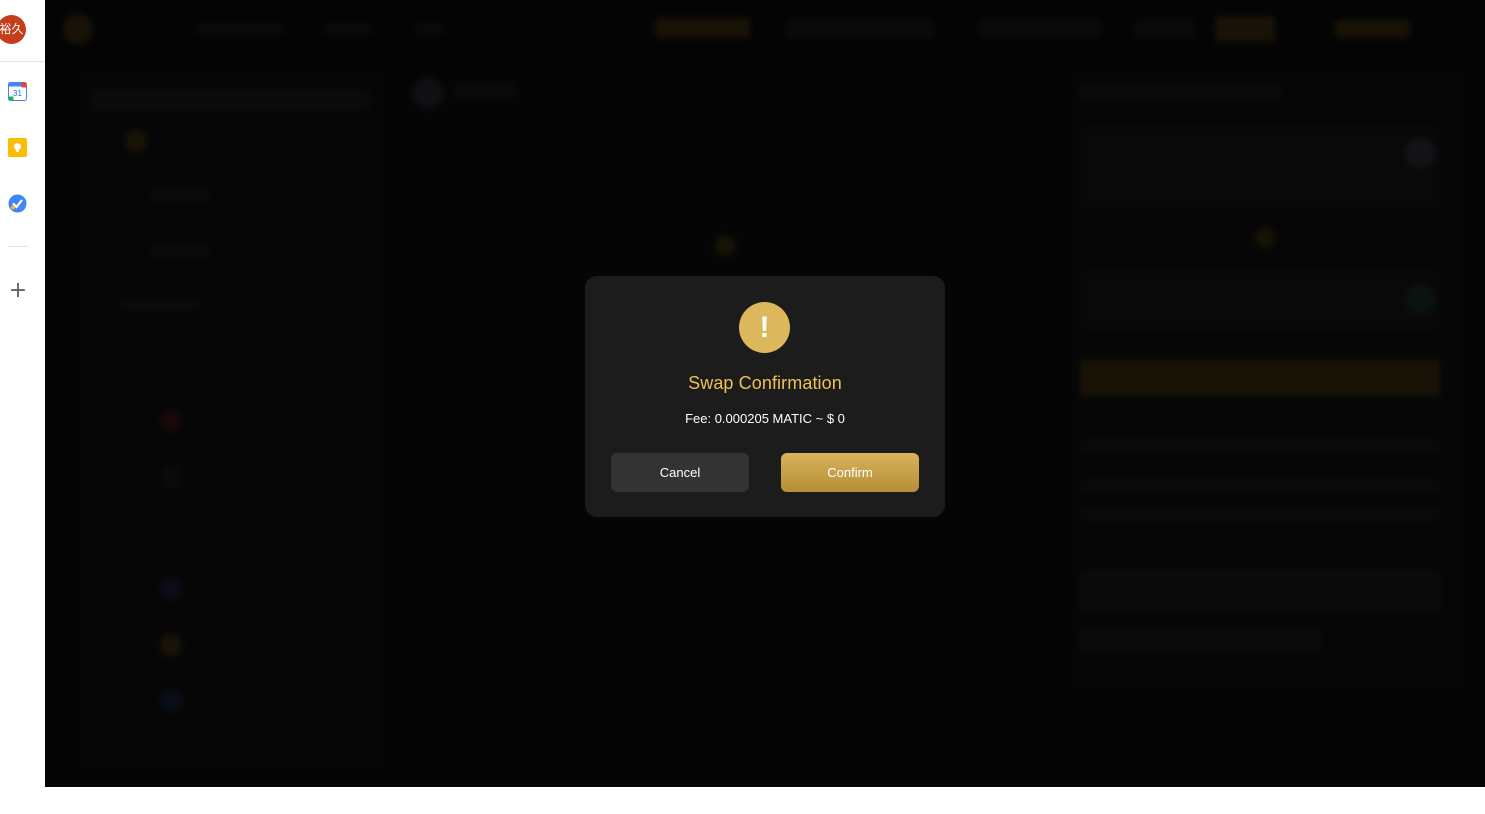 The height and width of the screenshot is (814, 1485). What do you see at coordinates (13, 29) in the screenshot?
I see `account-avatar: 裕久` at bounding box center [13, 29].